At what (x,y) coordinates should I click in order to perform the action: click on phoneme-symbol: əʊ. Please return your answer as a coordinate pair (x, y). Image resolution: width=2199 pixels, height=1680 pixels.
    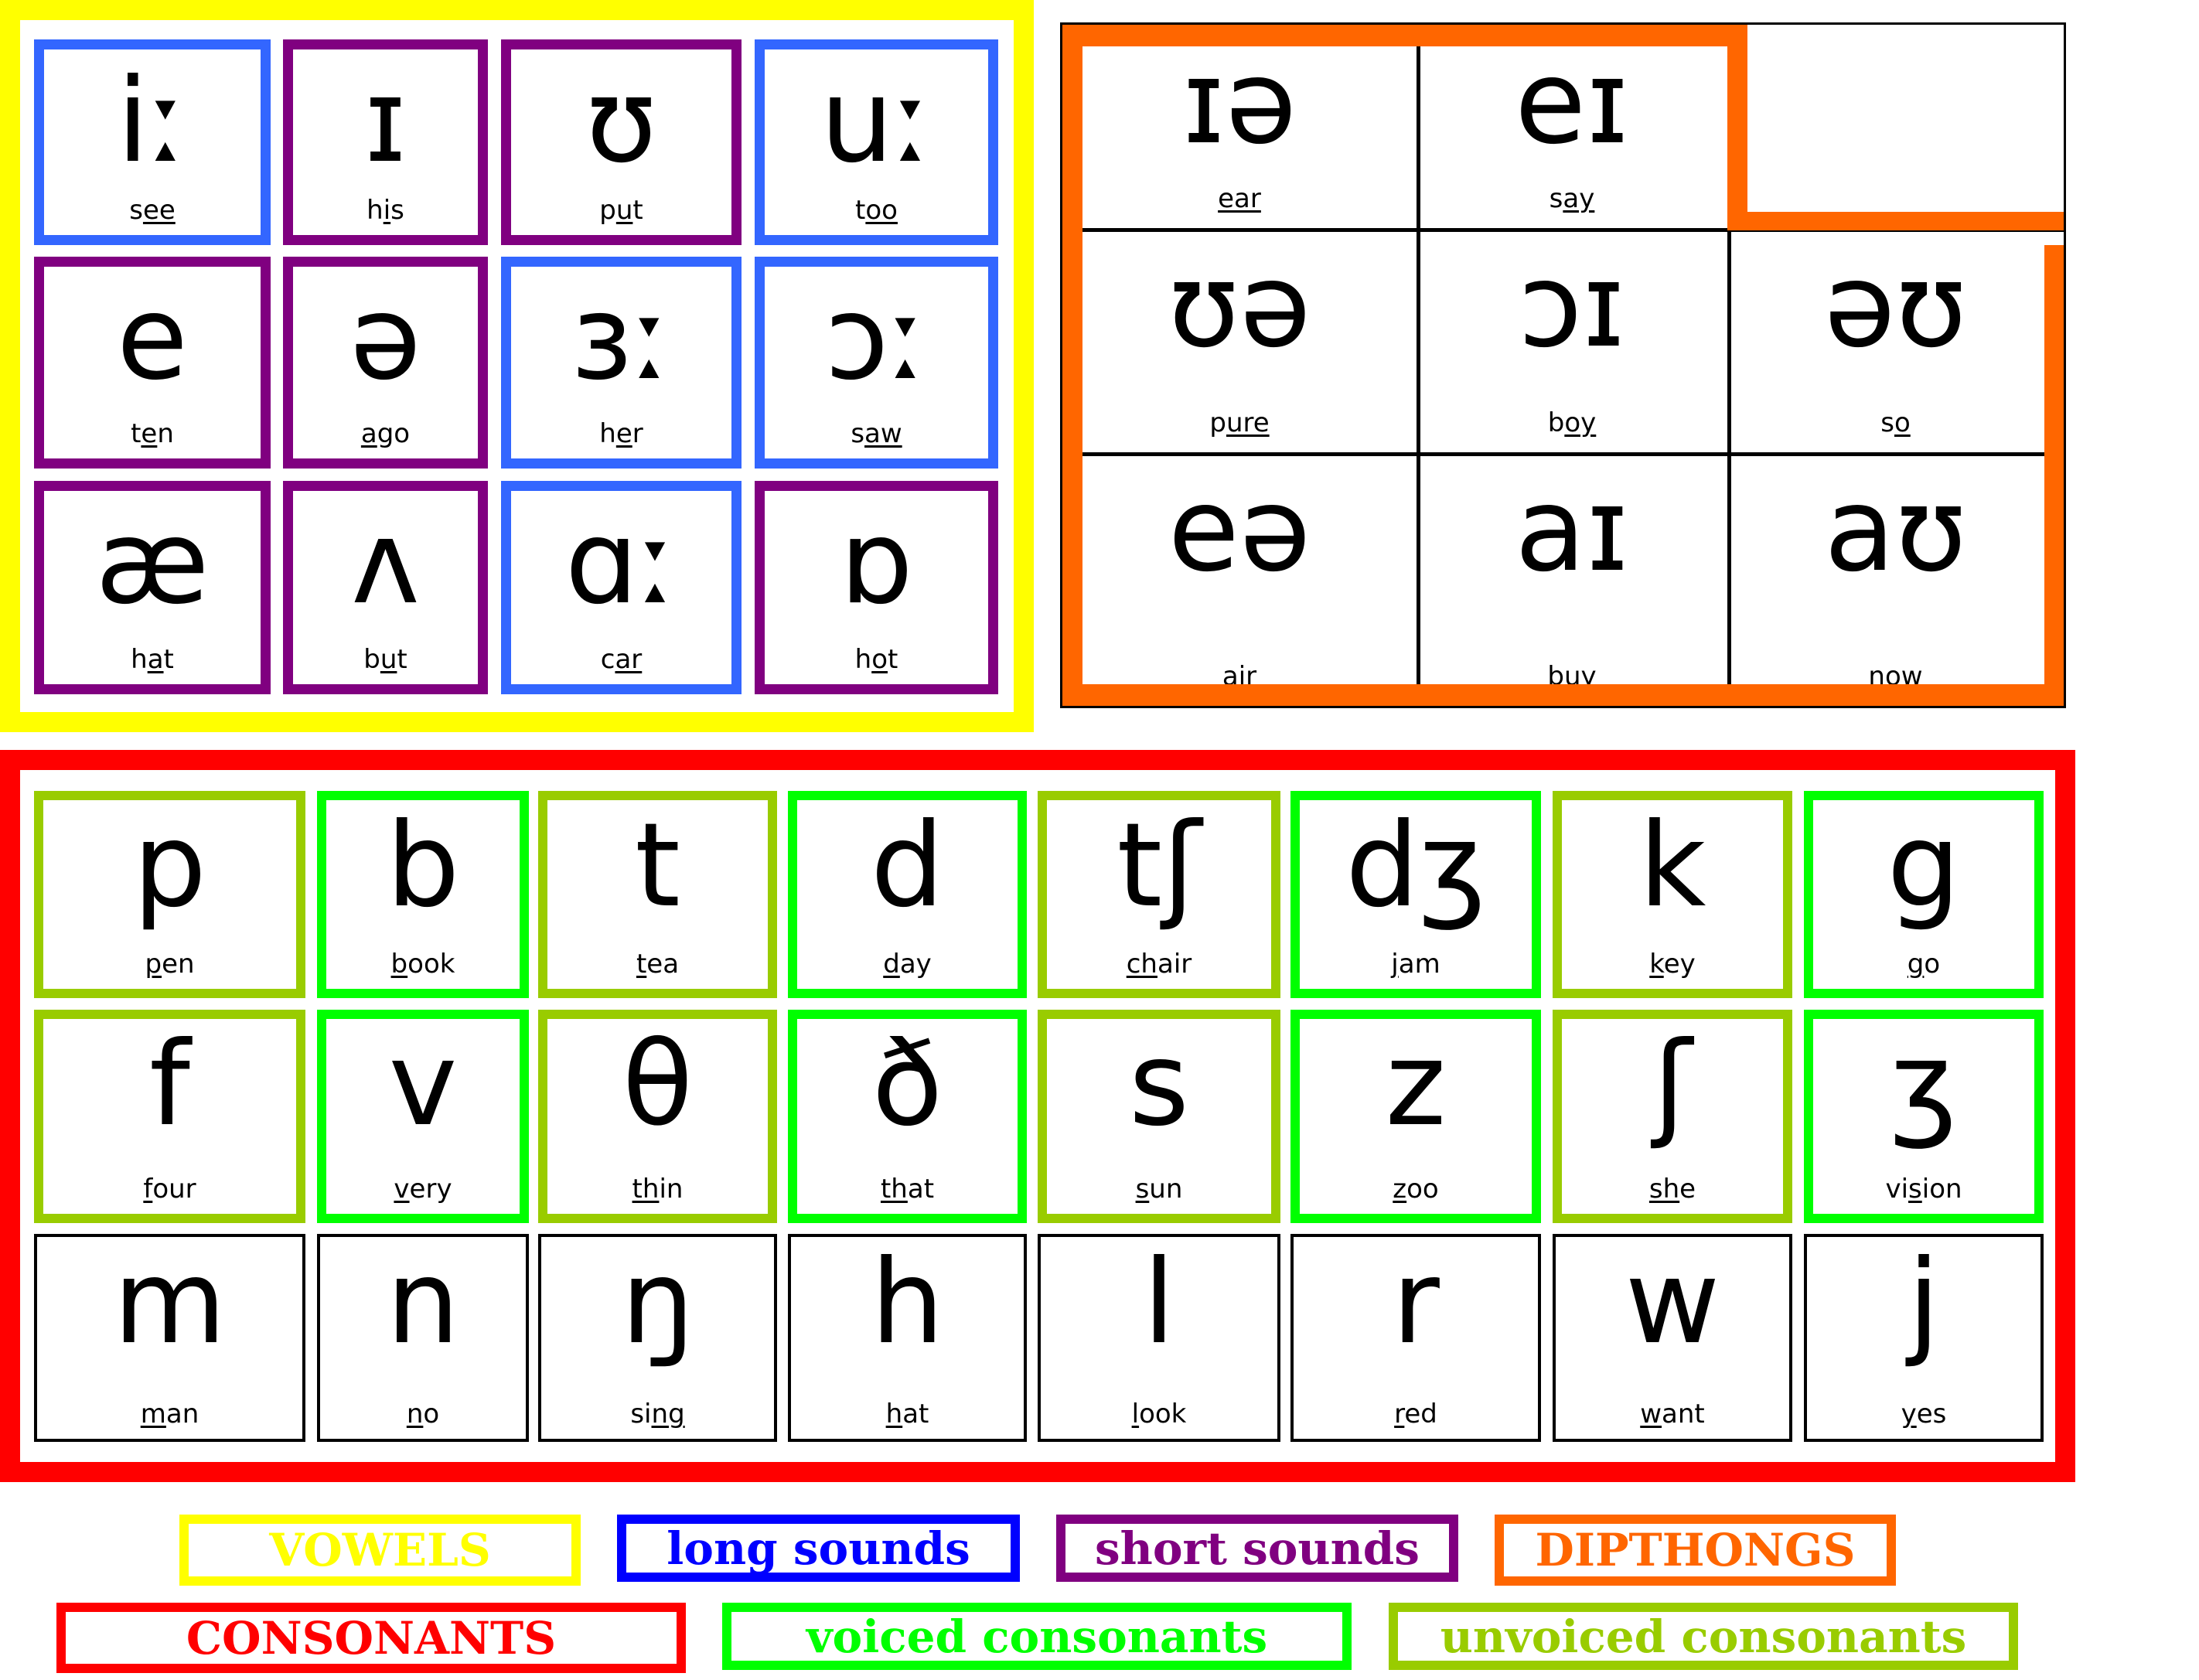
    Looking at the image, I should click on (1896, 306).